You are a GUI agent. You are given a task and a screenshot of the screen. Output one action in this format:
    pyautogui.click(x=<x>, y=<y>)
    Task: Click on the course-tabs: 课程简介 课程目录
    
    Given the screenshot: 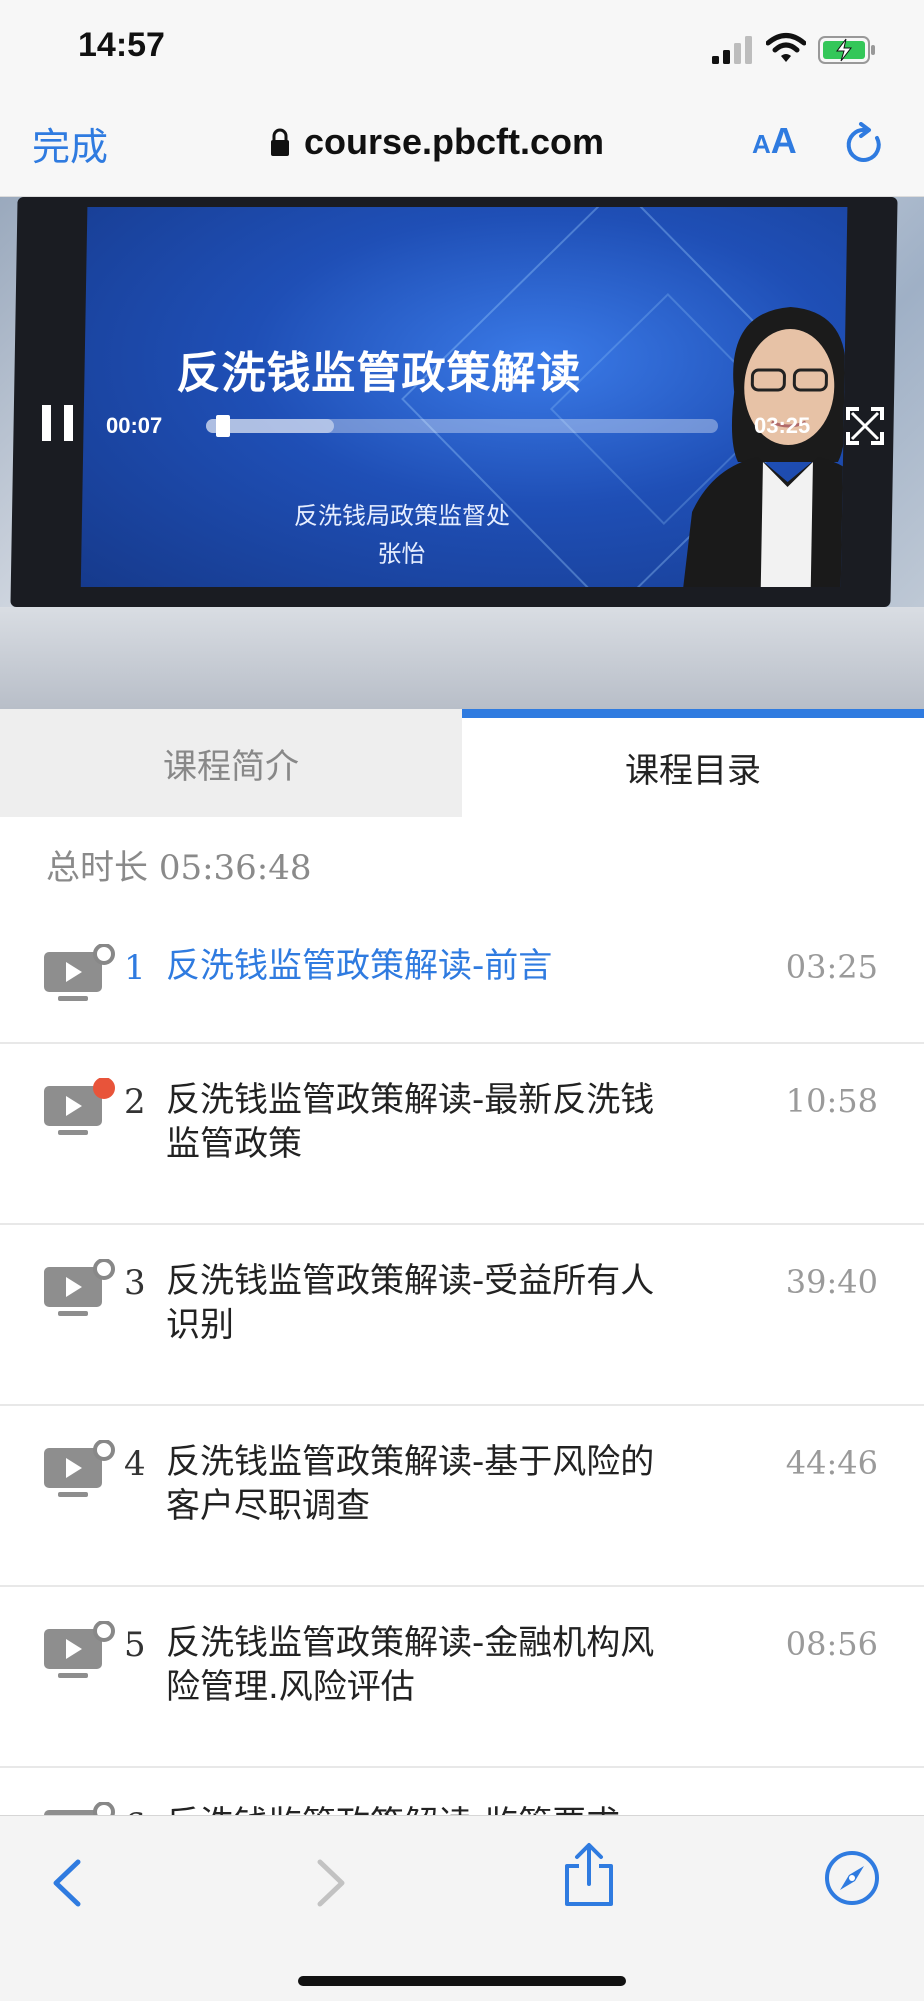 What is the action you would take?
    pyautogui.click(x=462, y=763)
    